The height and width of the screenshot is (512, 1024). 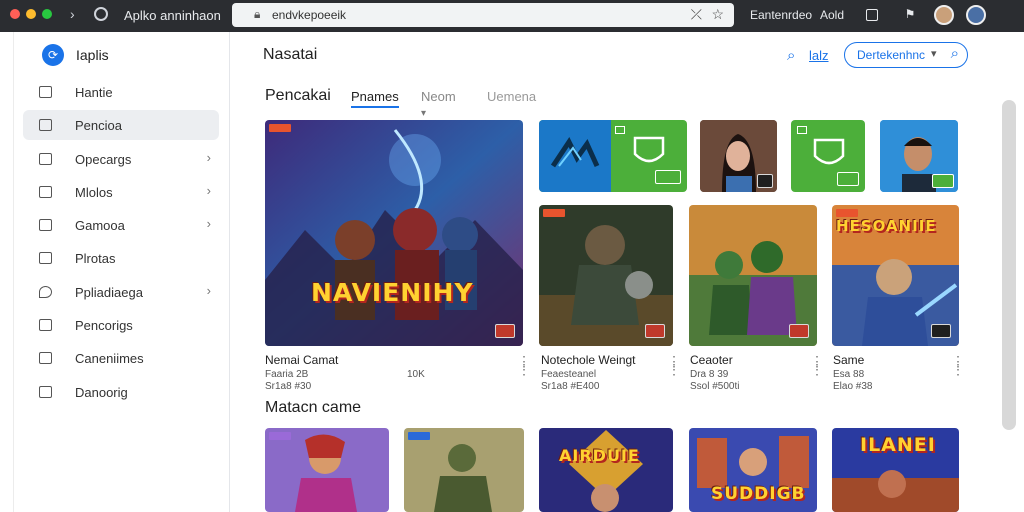 What do you see at coordinates (944, 15) in the screenshot?
I see `profile-avatar` at bounding box center [944, 15].